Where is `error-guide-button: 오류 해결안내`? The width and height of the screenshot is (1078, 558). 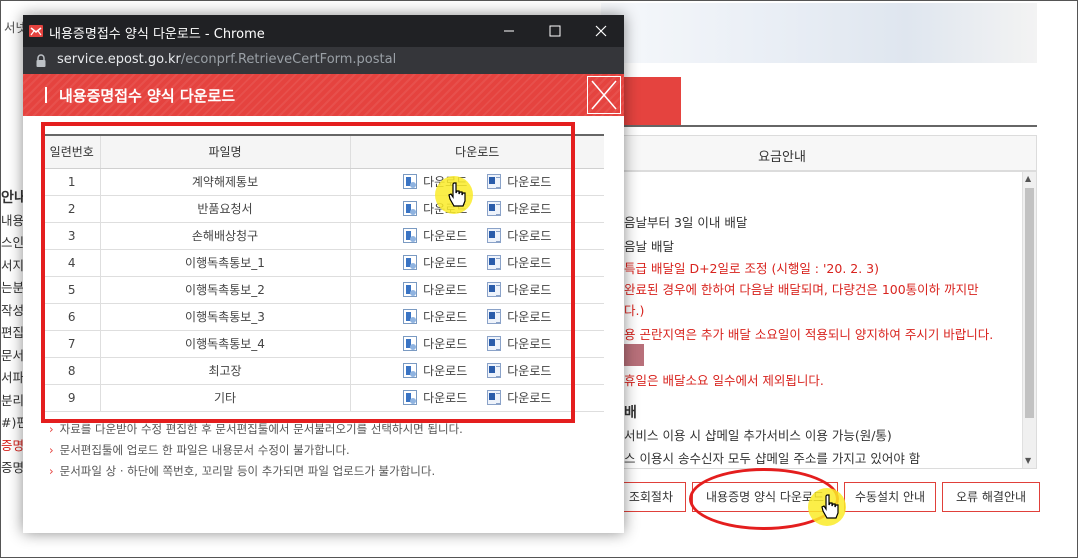 error-guide-button: 오류 해결안내 is located at coordinates (991, 497).